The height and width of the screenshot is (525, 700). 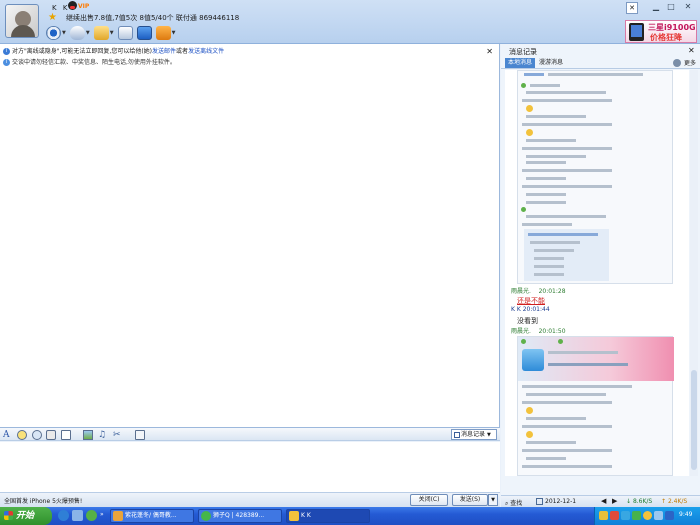 What do you see at coordinates (691, 50) in the screenshot?
I see `history-close-icon: ✕` at bounding box center [691, 50].